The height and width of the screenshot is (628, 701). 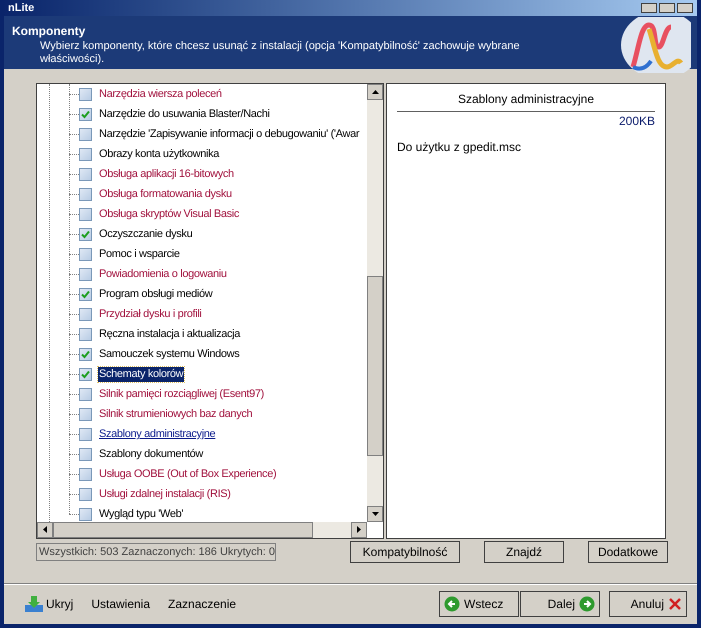 I want to click on details-title: Szablony administracyjne, so click(x=526, y=101).